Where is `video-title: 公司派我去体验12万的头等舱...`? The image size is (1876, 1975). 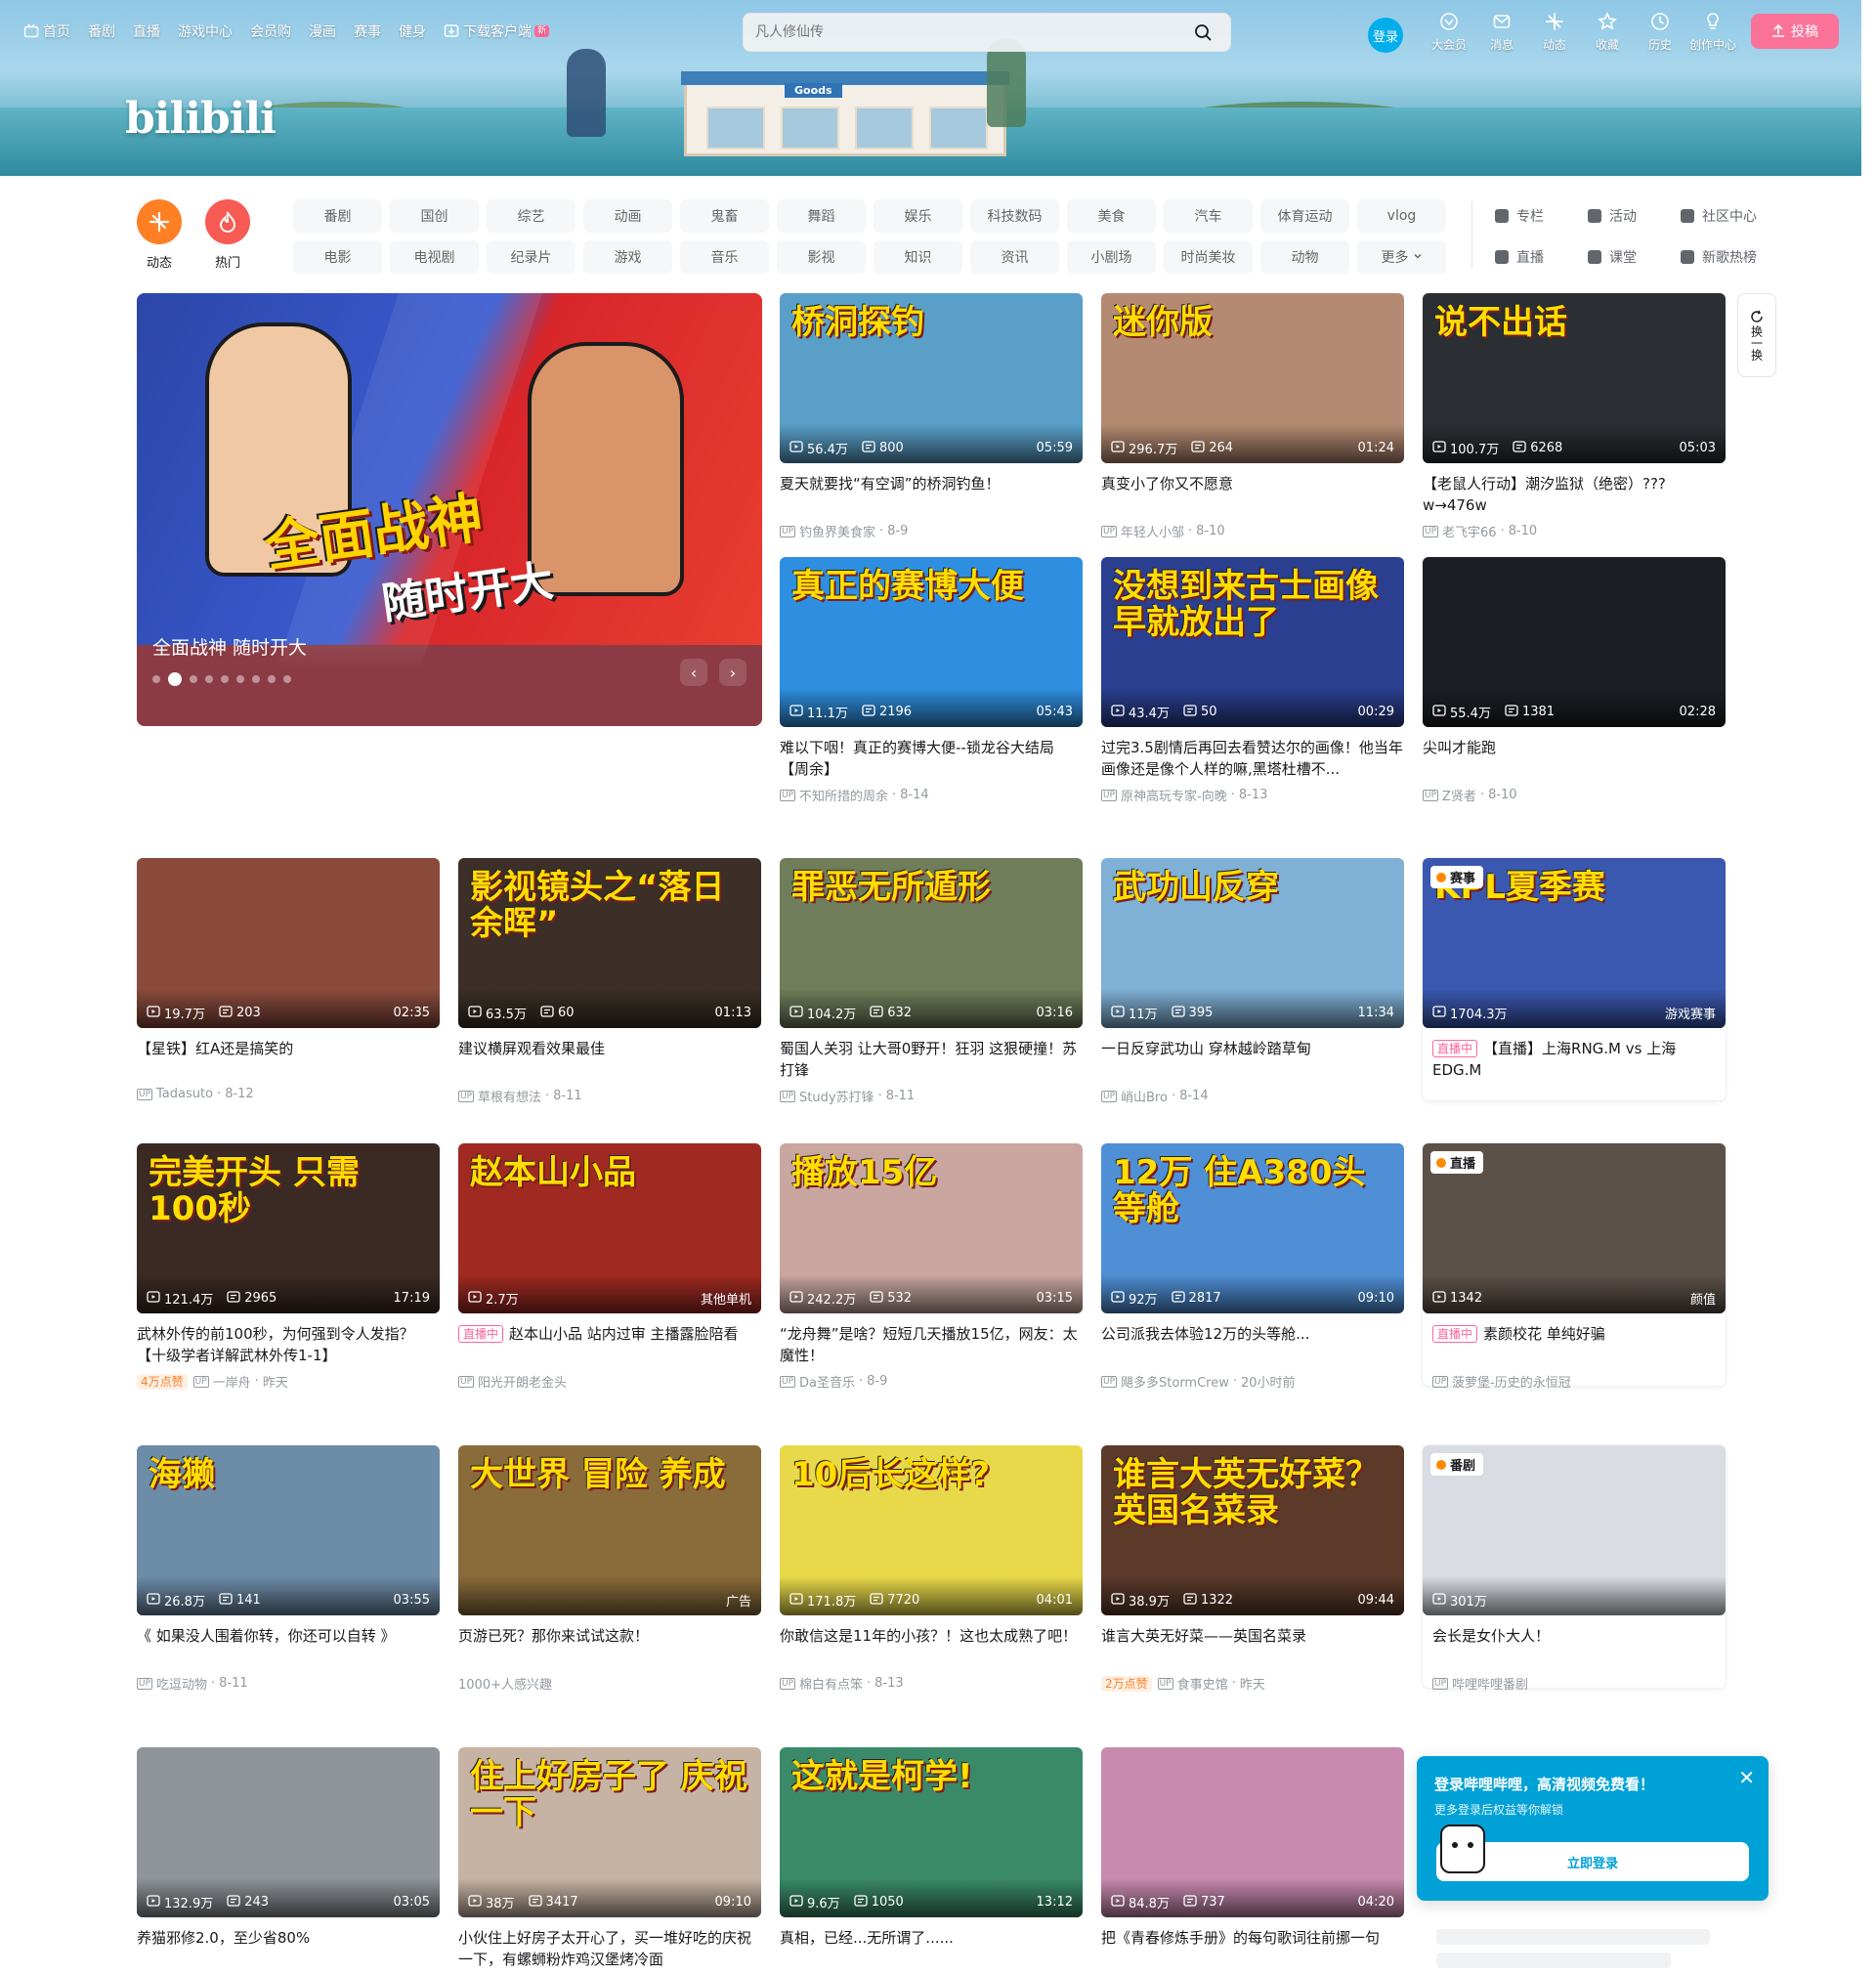
video-title: 公司派我去体验12万的头等舱... is located at coordinates (1252, 1345).